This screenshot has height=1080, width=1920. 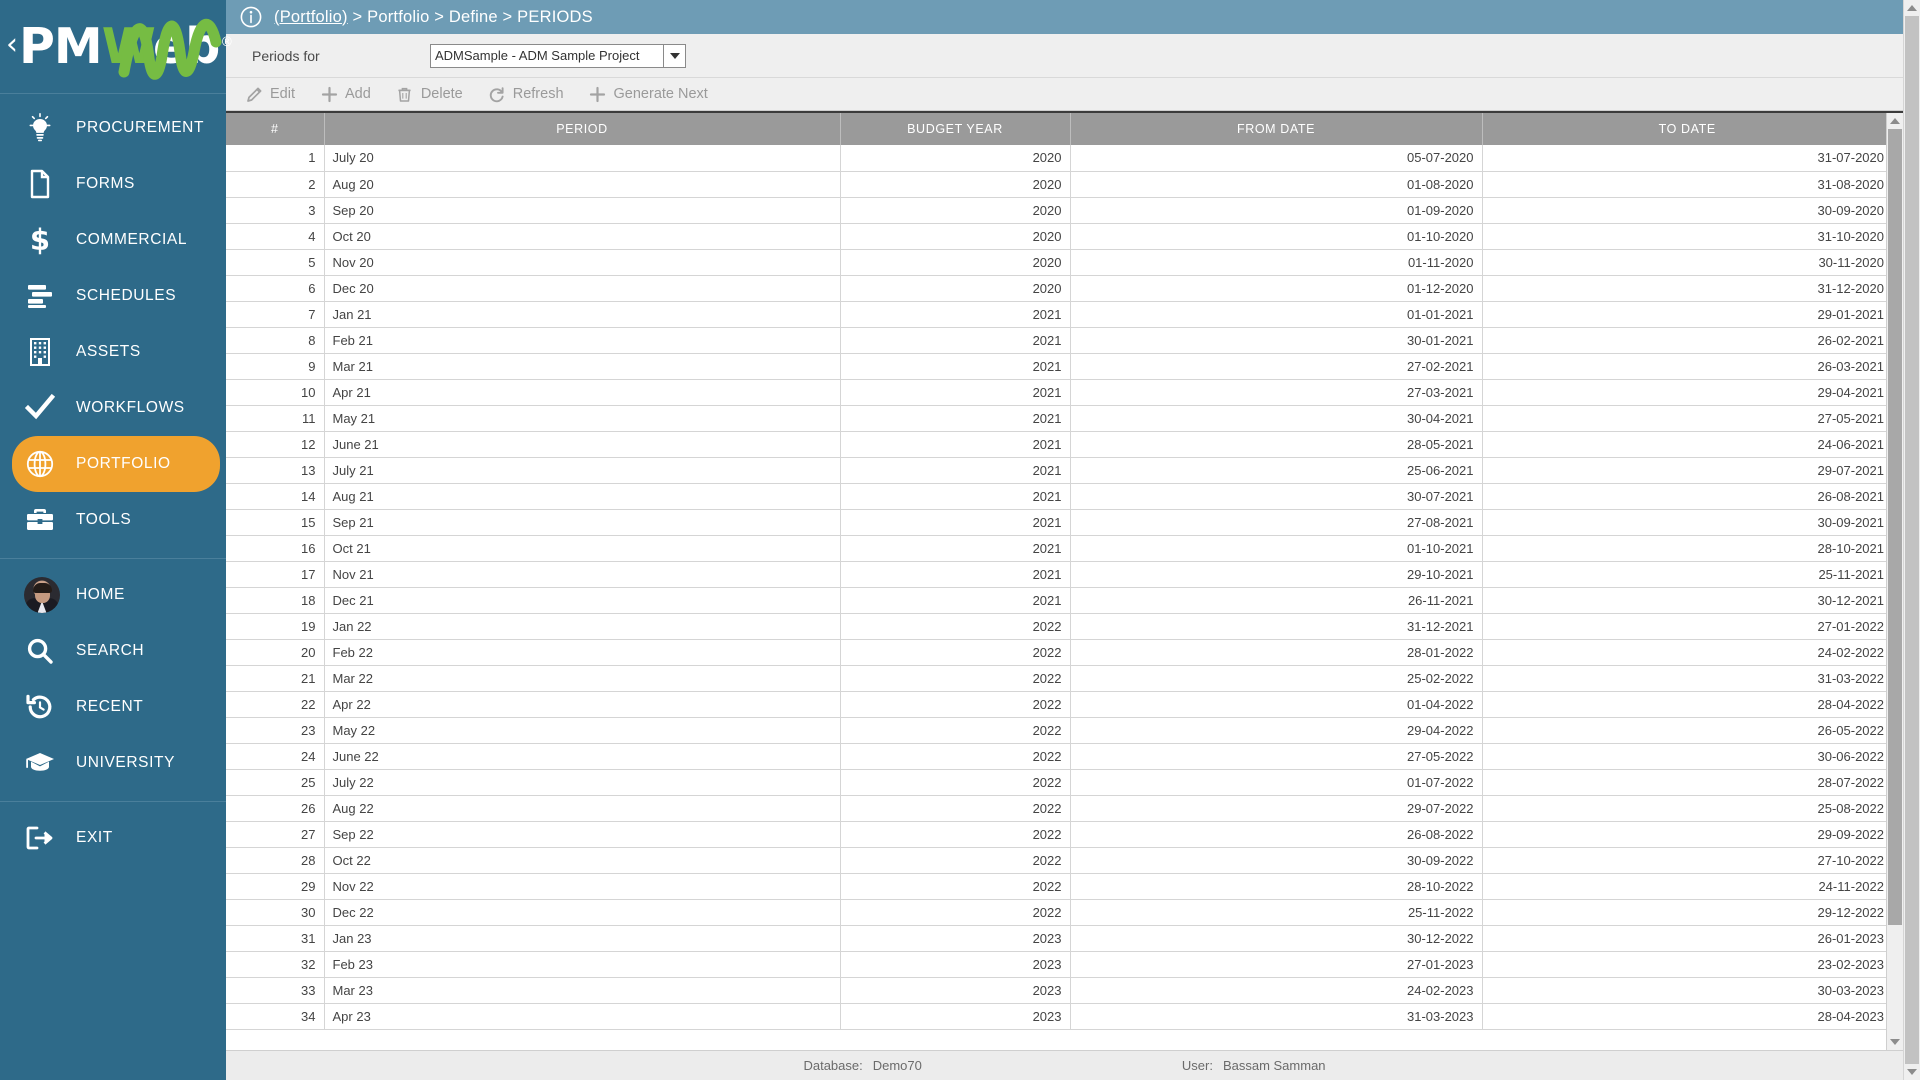 What do you see at coordinates (1056, 912) in the screenshot?
I see `table-row: 30 Dec 22 2022 25-11-2022 29-12-2022` at bounding box center [1056, 912].